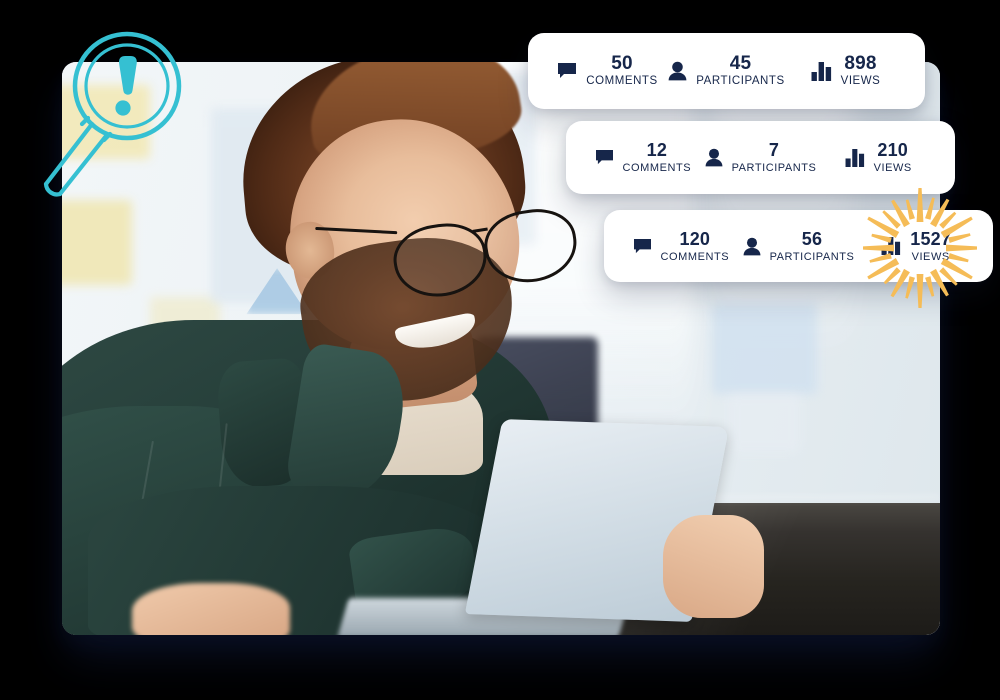  I want to click on magnifier-alert-icon, so click(102, 118).